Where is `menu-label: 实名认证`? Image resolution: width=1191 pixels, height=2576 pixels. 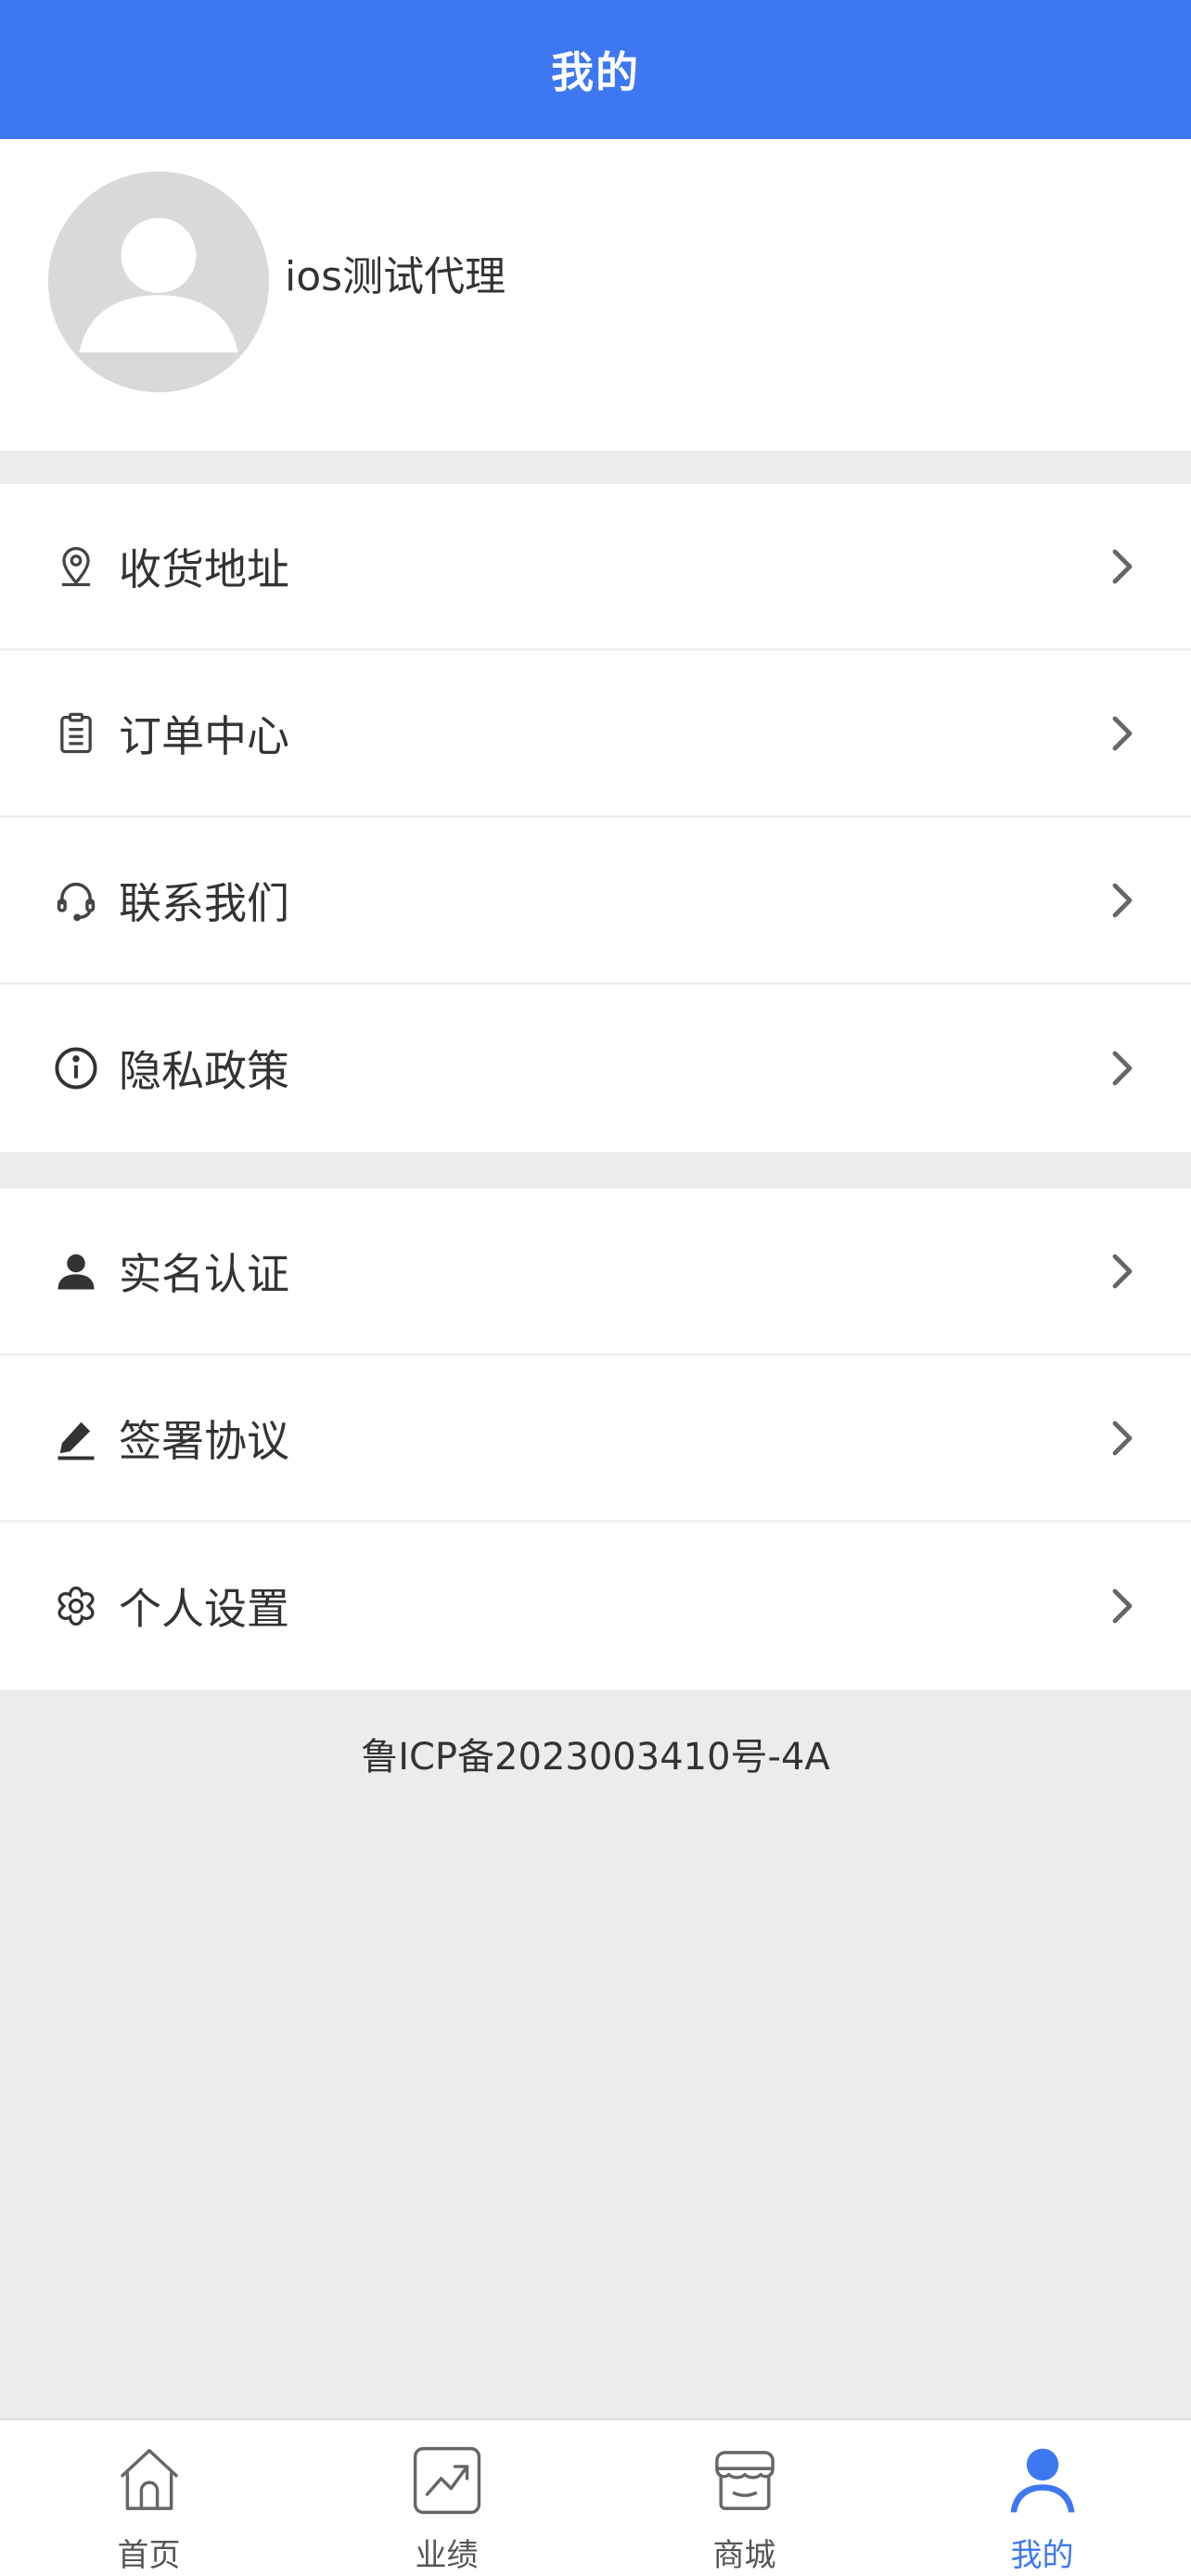 menu-label: 实名认证 is located at coordinates (204, 1273).